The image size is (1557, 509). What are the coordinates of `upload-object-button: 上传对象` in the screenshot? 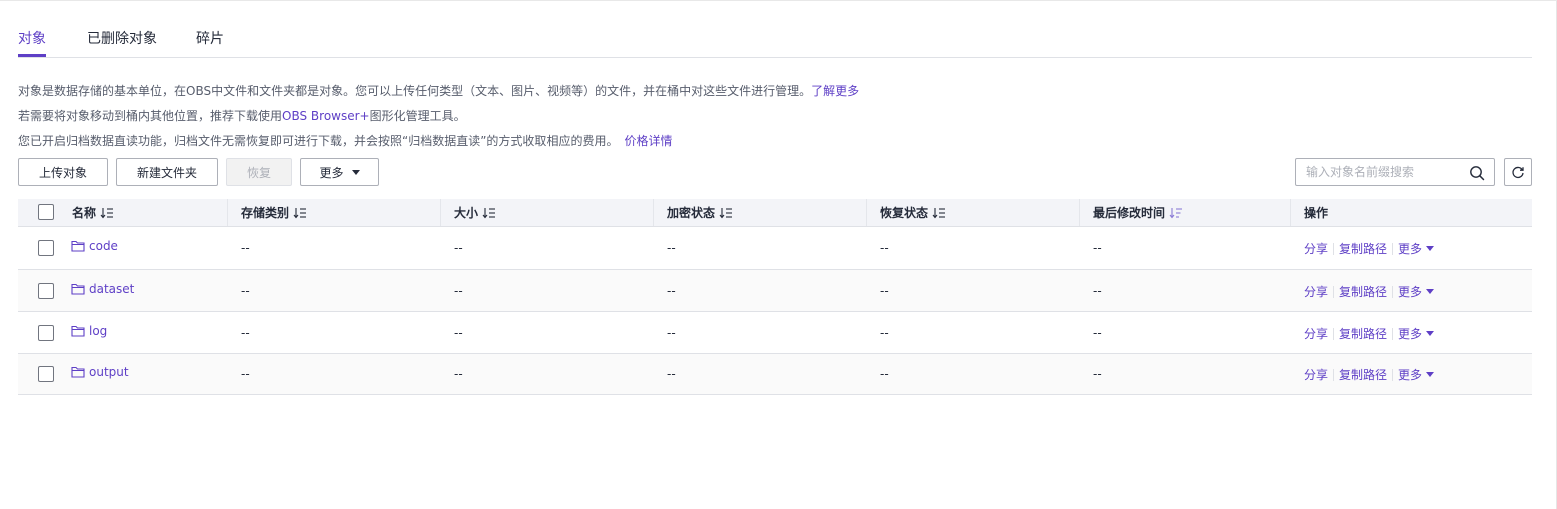 It's located at (63, 172).